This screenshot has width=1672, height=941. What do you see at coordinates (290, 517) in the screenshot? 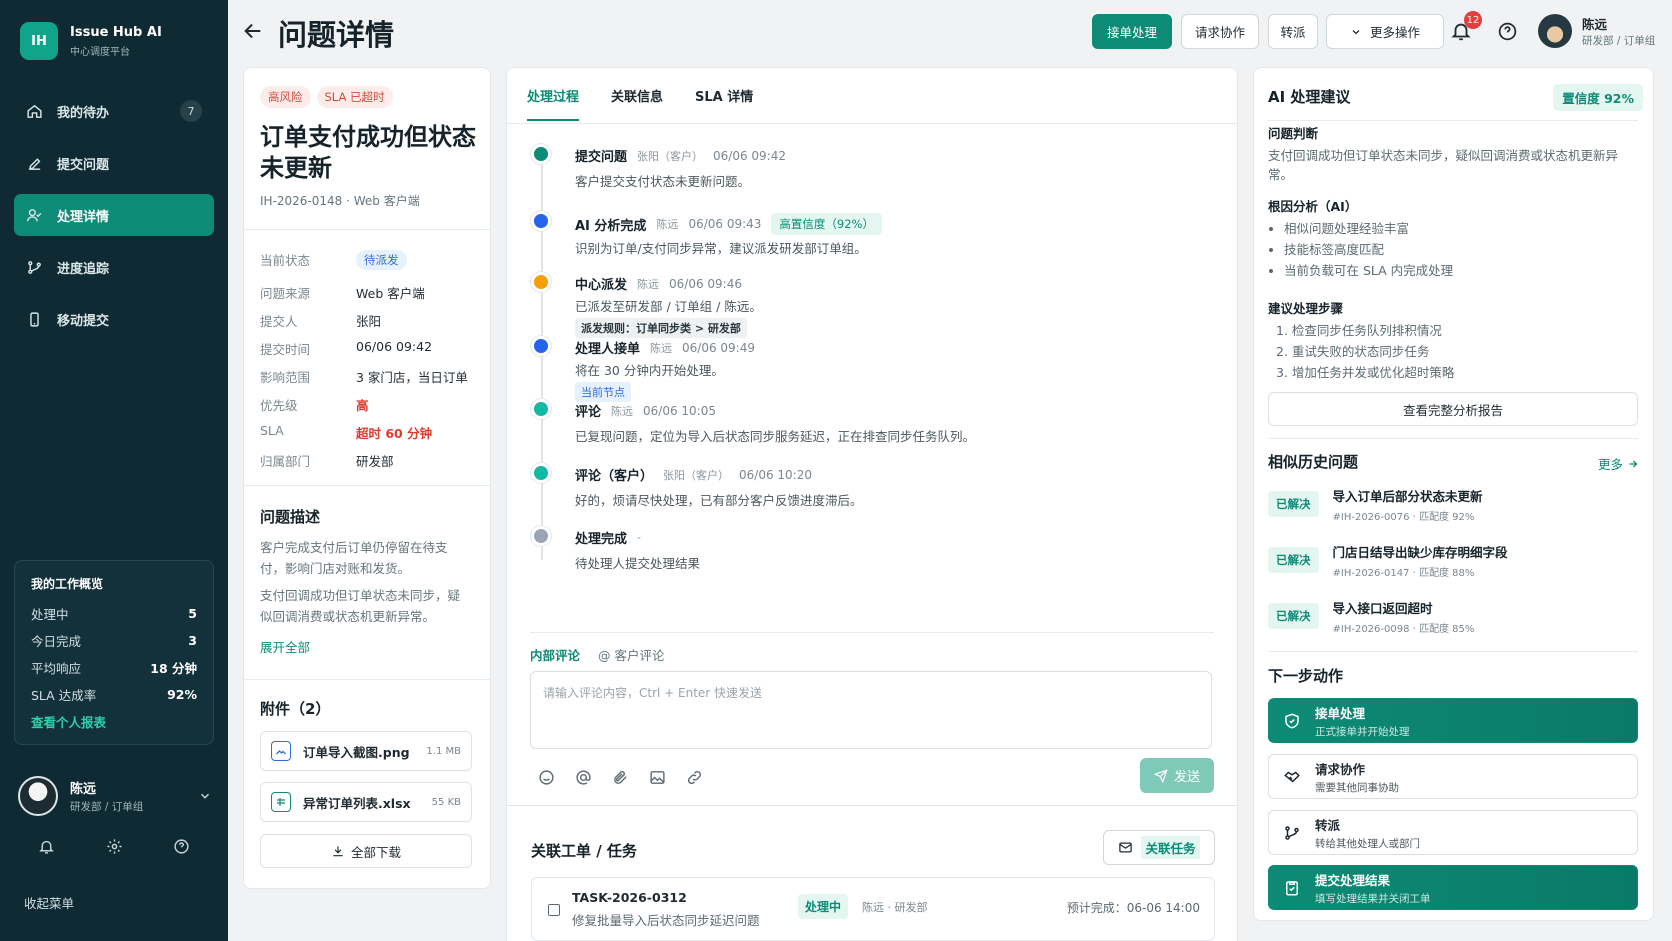
I see `description-title: 问题描述` at bounding box center [290, 517].